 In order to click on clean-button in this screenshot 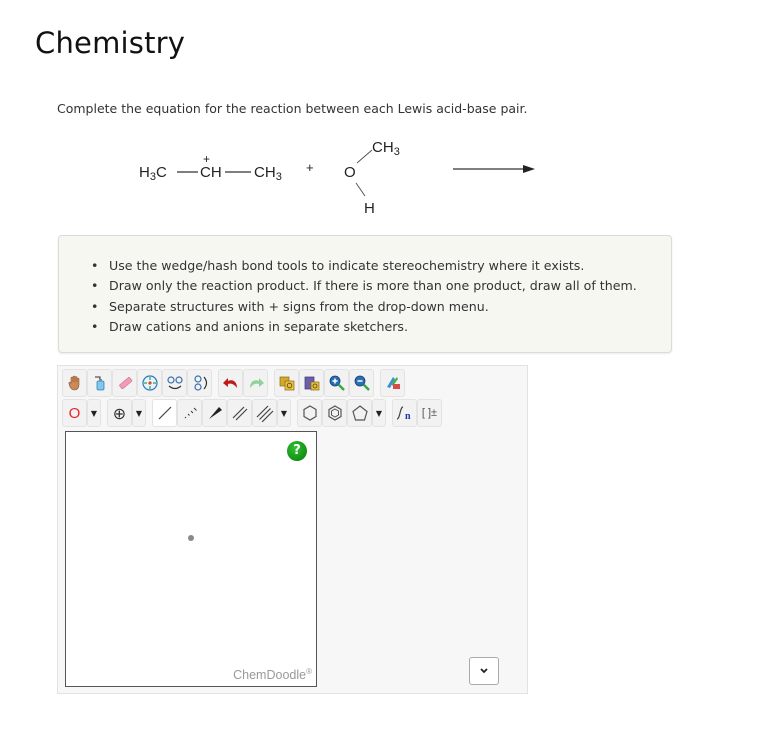, I will do `click(392, 383)`.